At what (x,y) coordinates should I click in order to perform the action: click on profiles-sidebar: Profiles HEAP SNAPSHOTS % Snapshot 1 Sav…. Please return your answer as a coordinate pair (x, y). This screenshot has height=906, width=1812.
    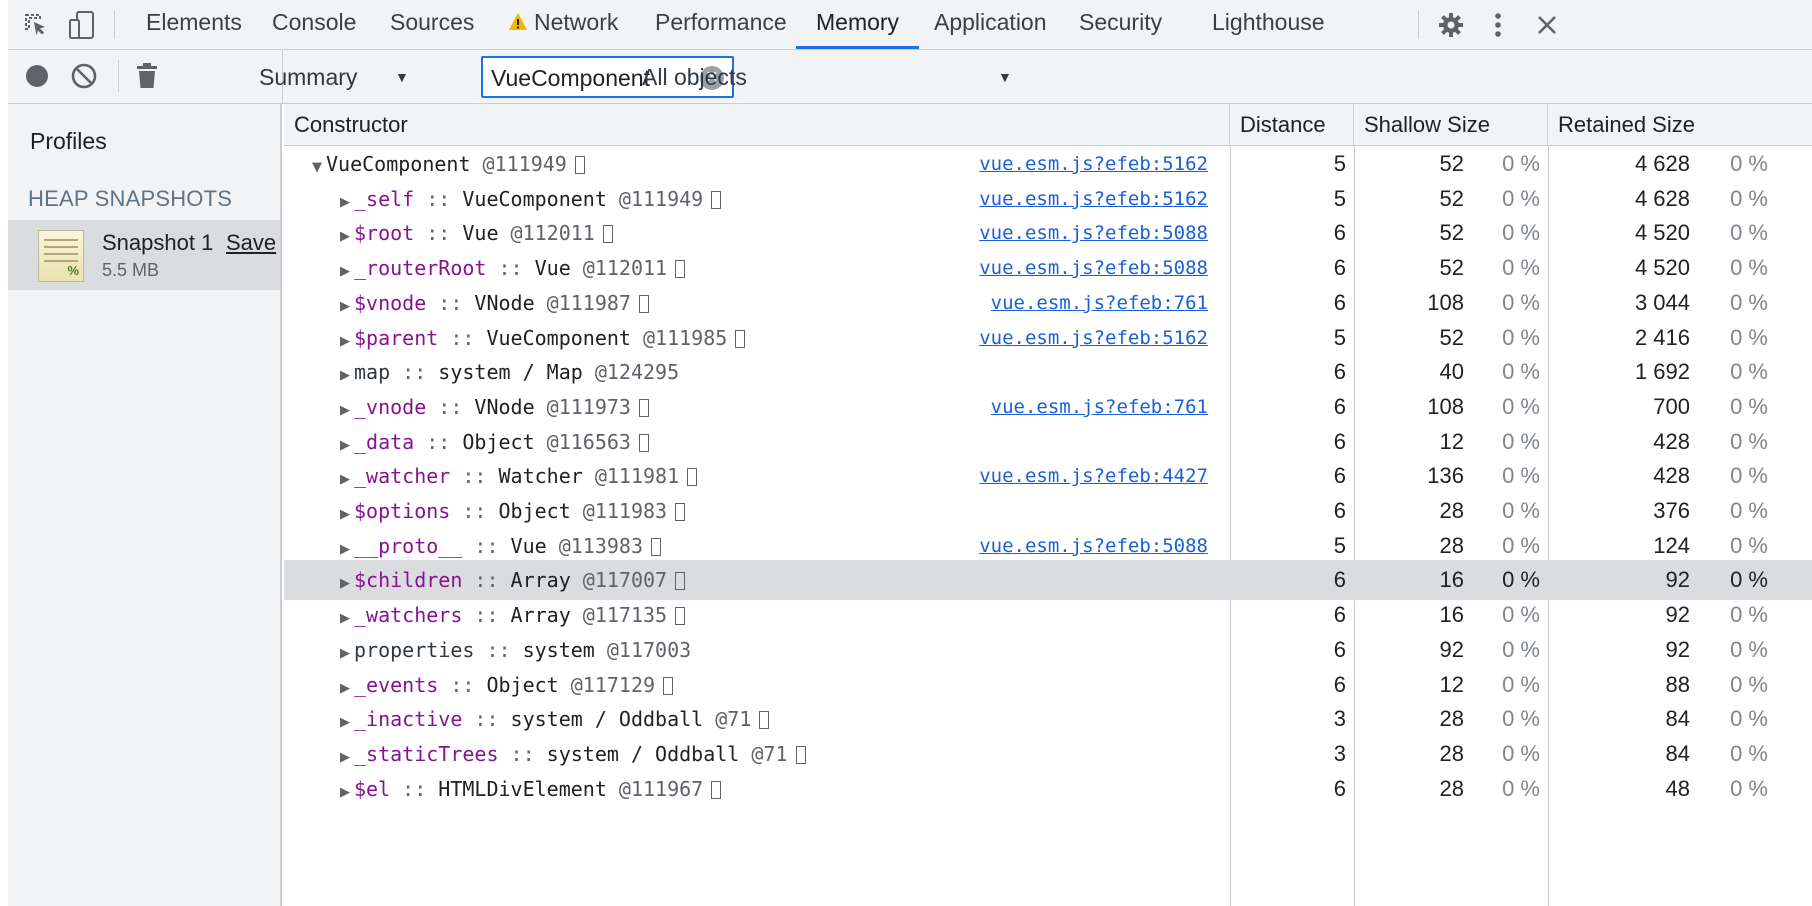
    Looking at the image, I should click on (145, 505).